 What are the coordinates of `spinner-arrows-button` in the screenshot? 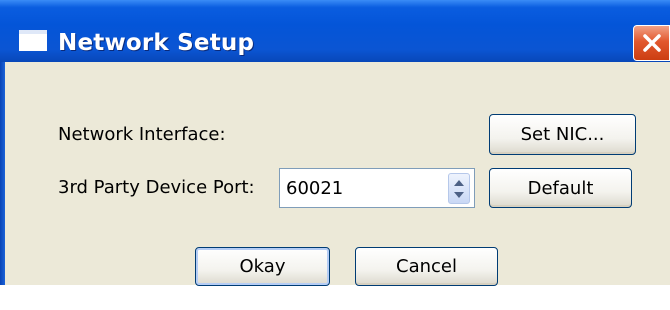 It's located at (459, 188).